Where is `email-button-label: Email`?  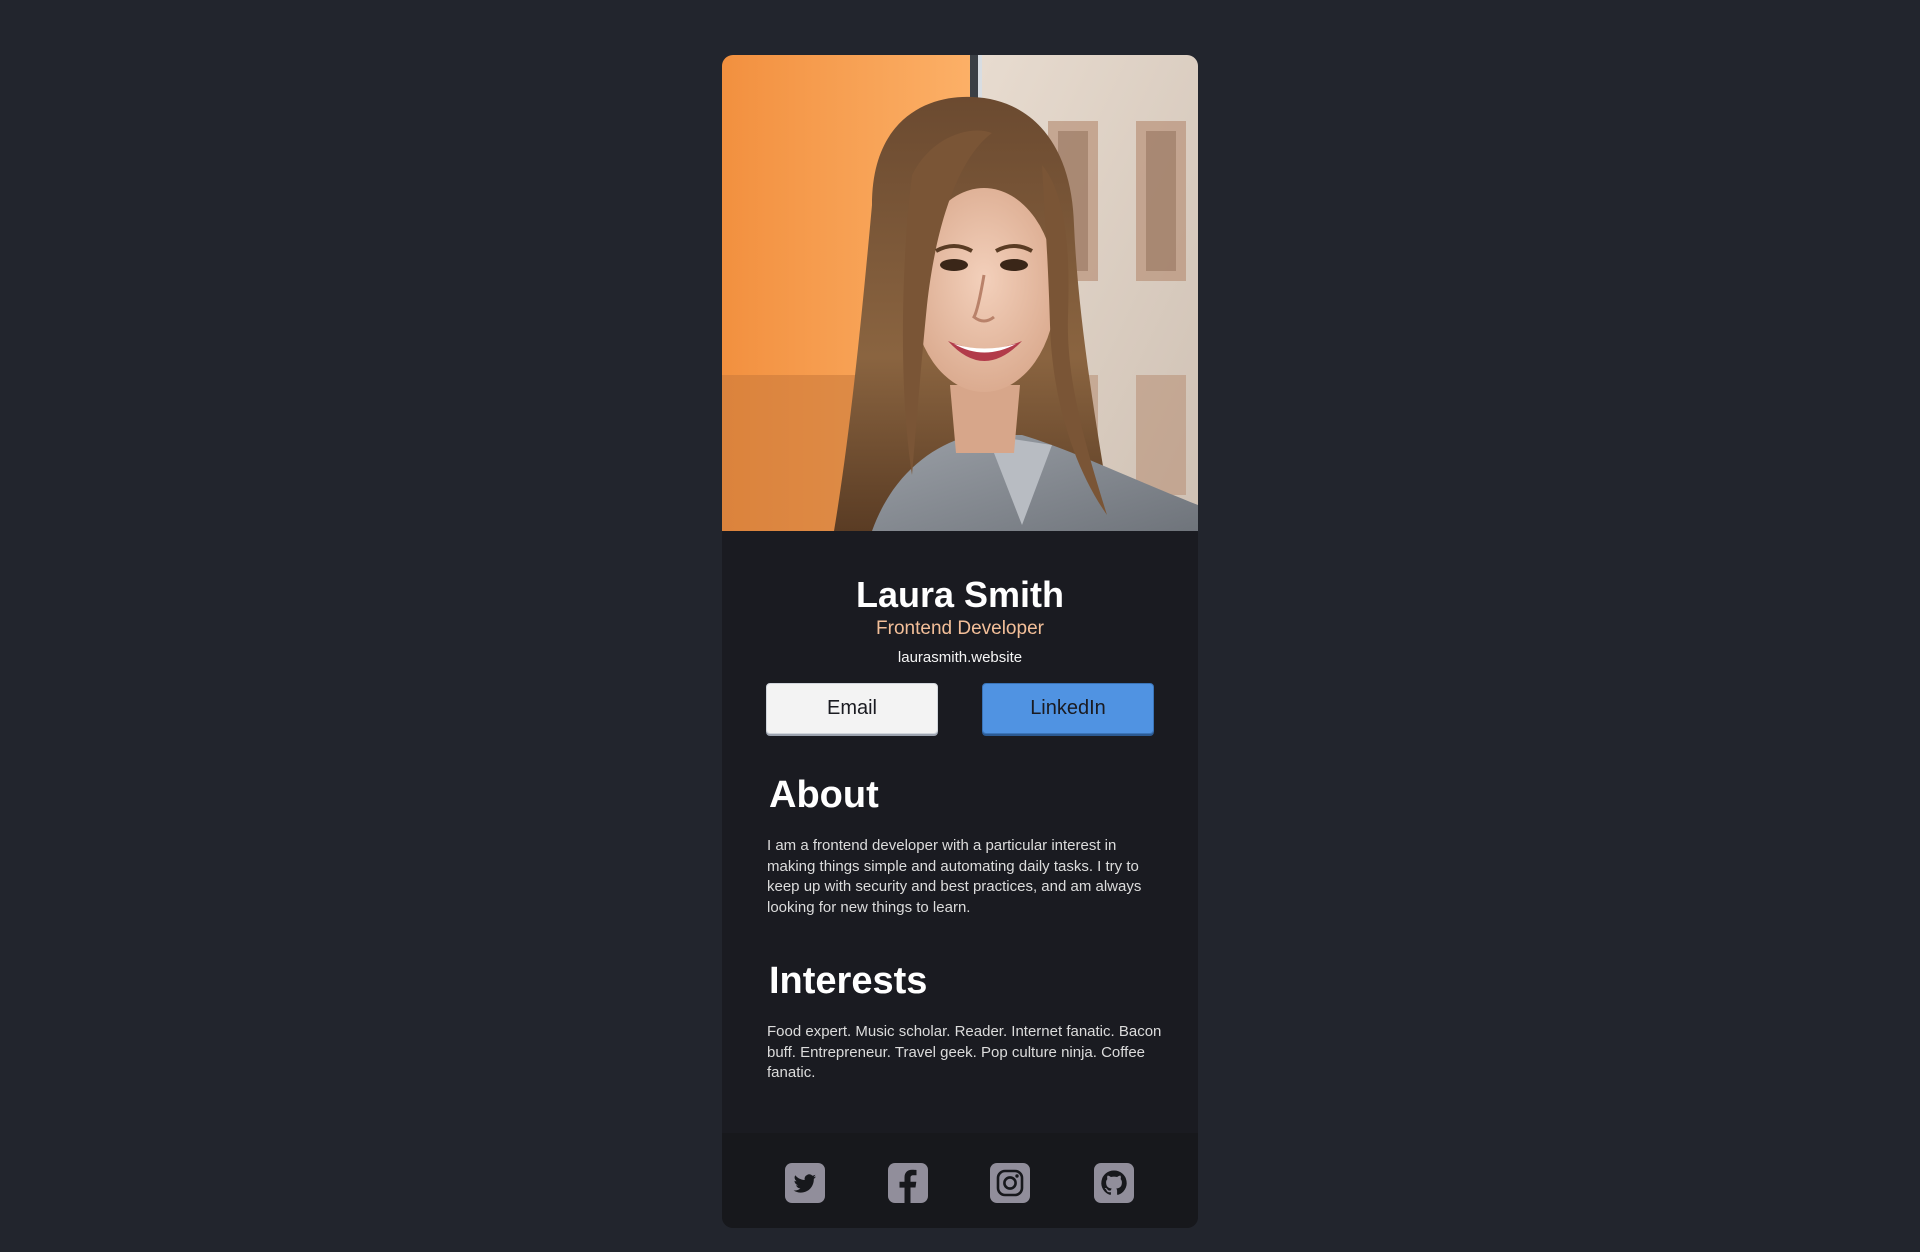
email-button-label: Email is located at coordinates (851, 708).